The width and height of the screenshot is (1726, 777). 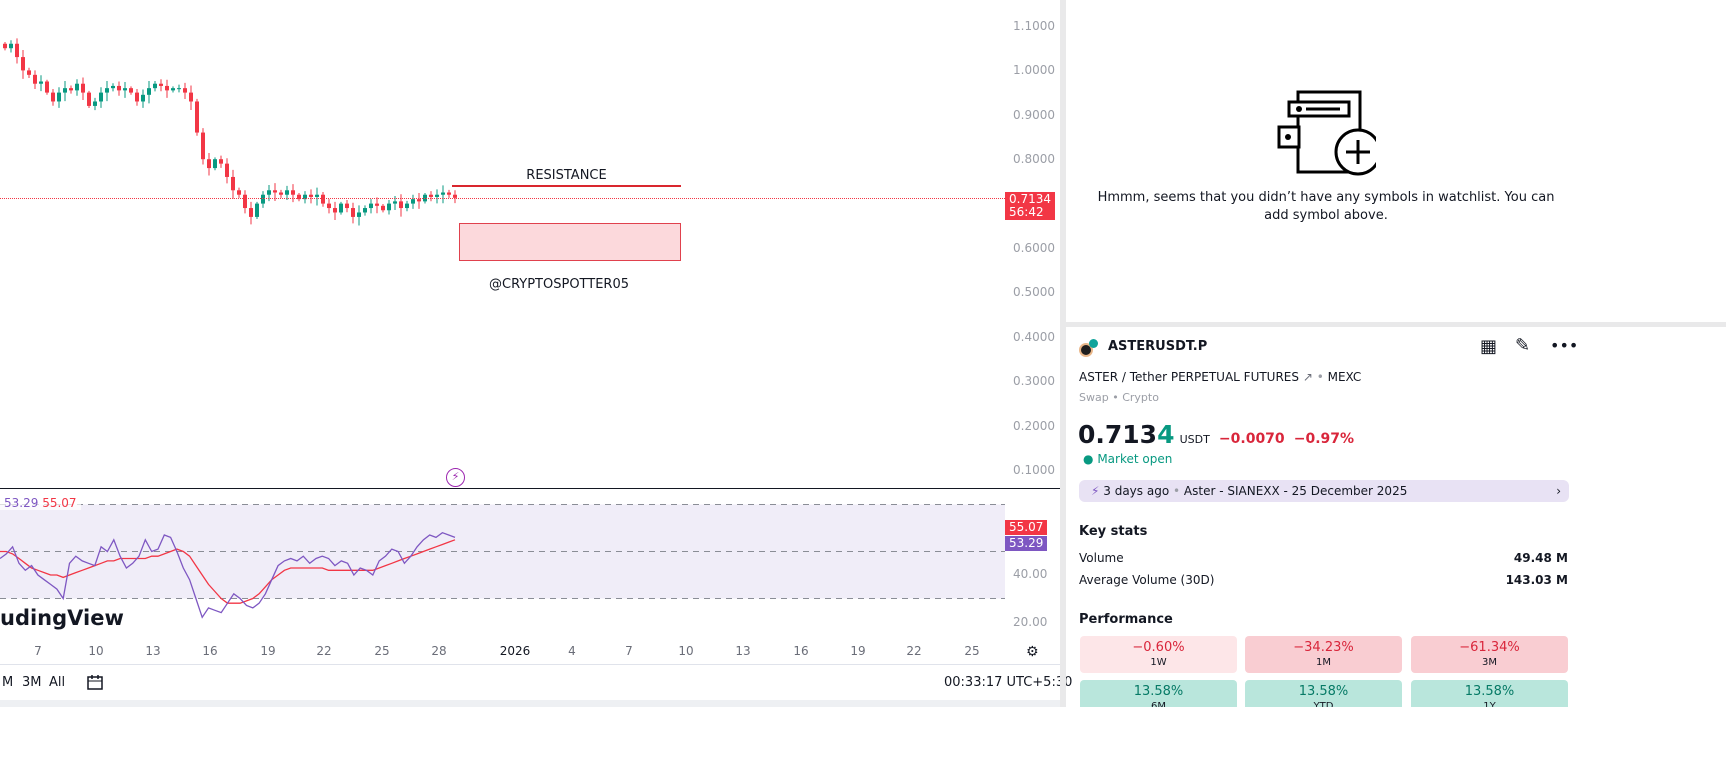 I want to click on external-link-icon: ↗, so click(x=1308, y=377).